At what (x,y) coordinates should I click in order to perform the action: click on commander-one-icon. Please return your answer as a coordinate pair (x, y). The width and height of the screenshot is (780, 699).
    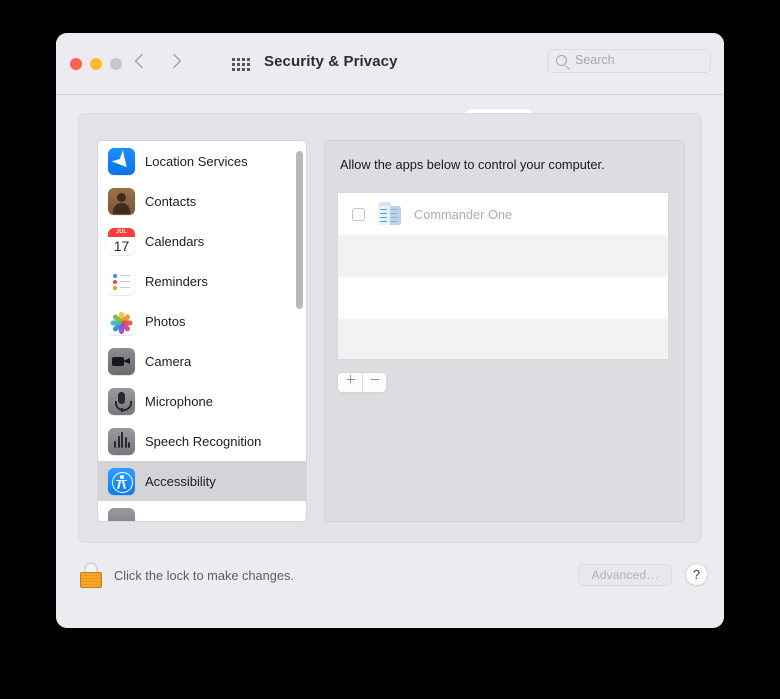
    Looking at the image, I should click on (389, 214).